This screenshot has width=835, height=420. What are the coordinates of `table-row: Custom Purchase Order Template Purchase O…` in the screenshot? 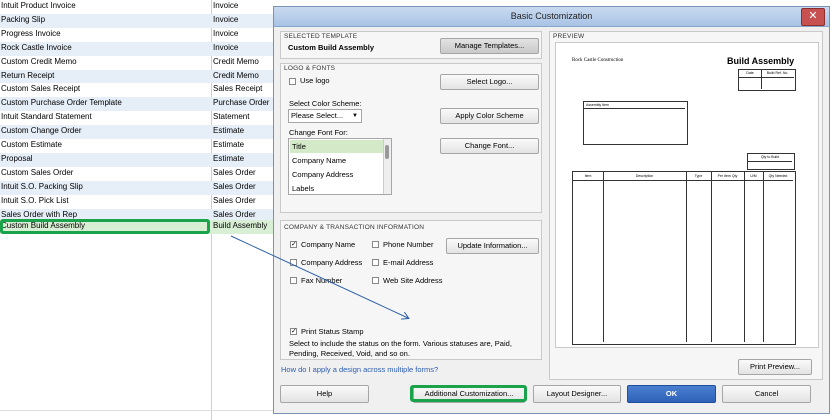 It's located at (137, 104).